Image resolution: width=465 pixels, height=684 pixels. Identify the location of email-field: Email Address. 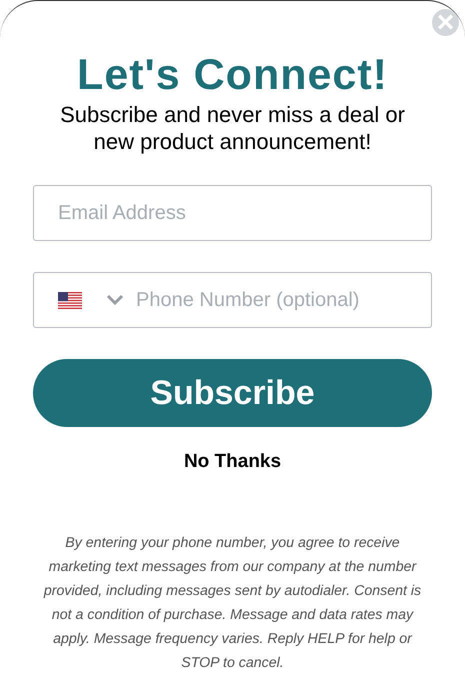
(232, 213).